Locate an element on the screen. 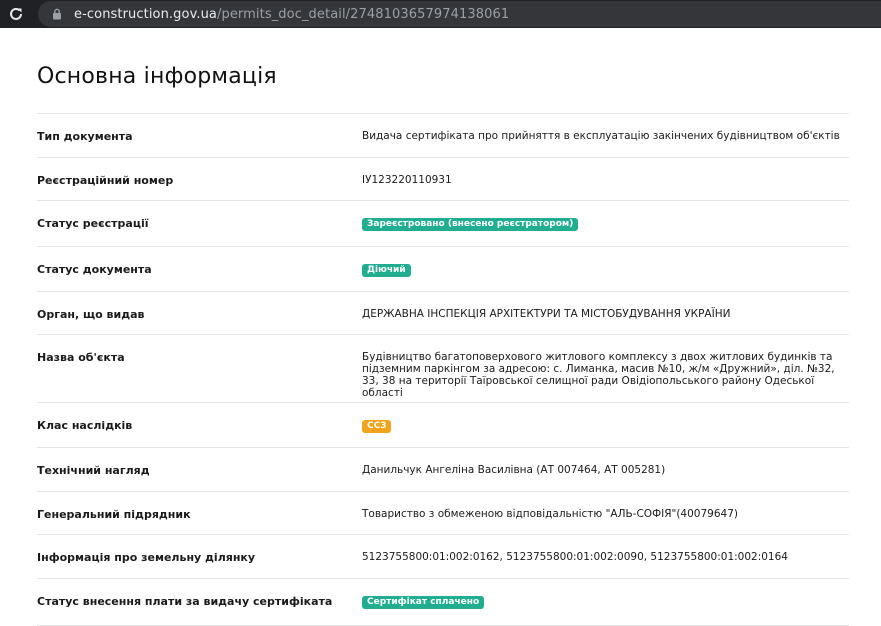 The image size is (881, 626). info-value-cell: Діючий is located at coordinates (602, 270).